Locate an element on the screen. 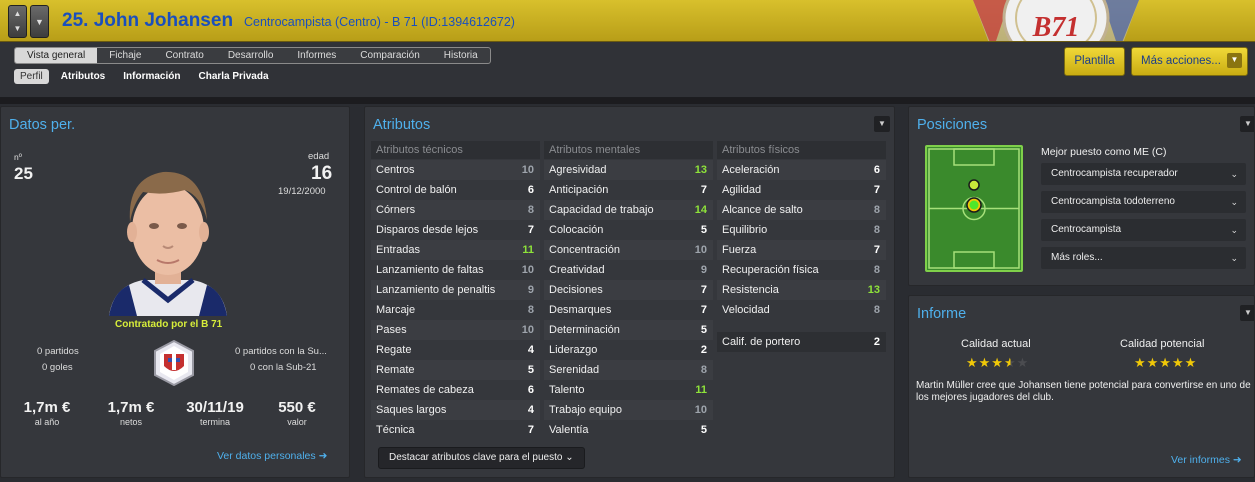  arrow-right-icon: ➜ is located at coordinates (1237, 460).